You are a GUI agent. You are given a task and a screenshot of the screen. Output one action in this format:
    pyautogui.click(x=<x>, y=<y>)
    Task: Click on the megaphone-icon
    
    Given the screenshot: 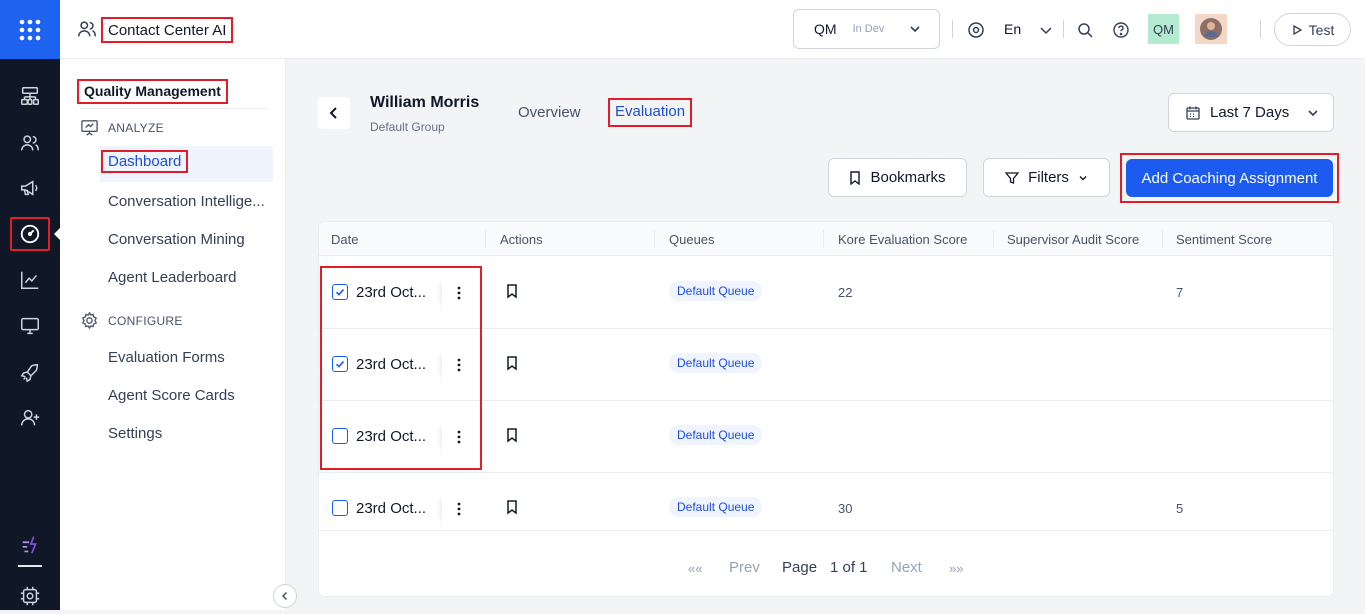 What is the action you would take?
    pyautogui.click(x=30, y=188)
    